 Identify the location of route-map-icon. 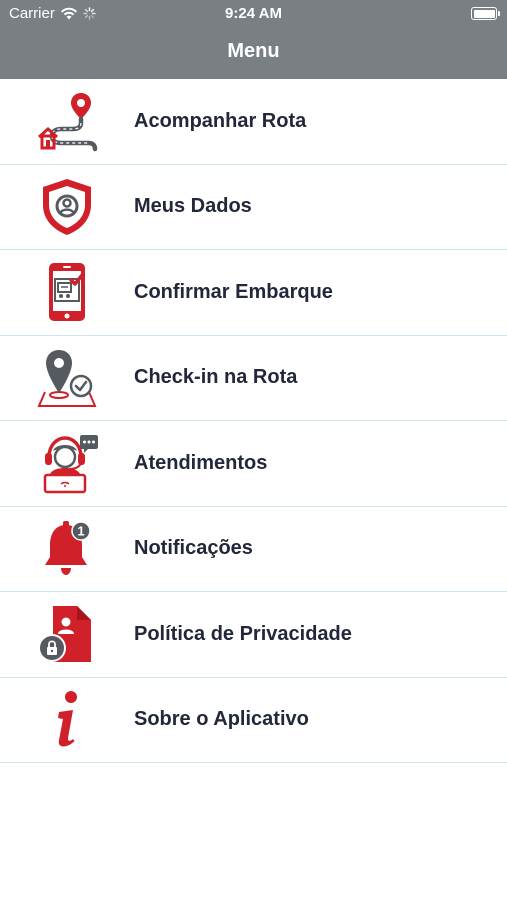
(68, 122).